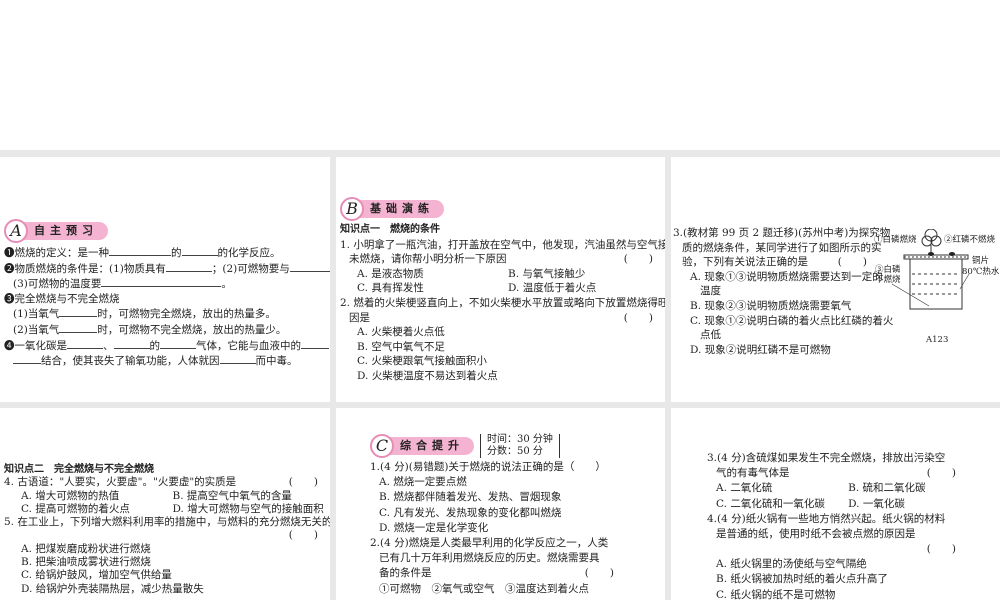 The image size is (1000, 600). What do you see at coordinates (164, 575) in the screenshot?
I see `option-c: C. 给锅炉鼓风，增加空气供给量` at bounding box center [164, 575].